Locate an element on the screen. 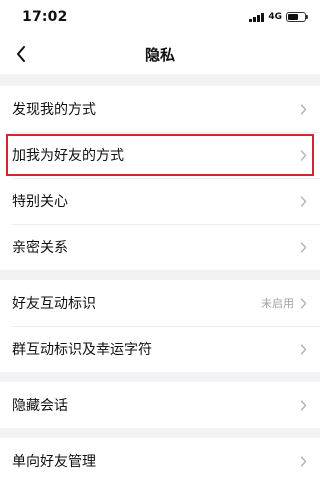 The width and height of the screenshot is (320, 484). settings-row-label: 加我为好友的方式 is located at coordinates (68, 156).